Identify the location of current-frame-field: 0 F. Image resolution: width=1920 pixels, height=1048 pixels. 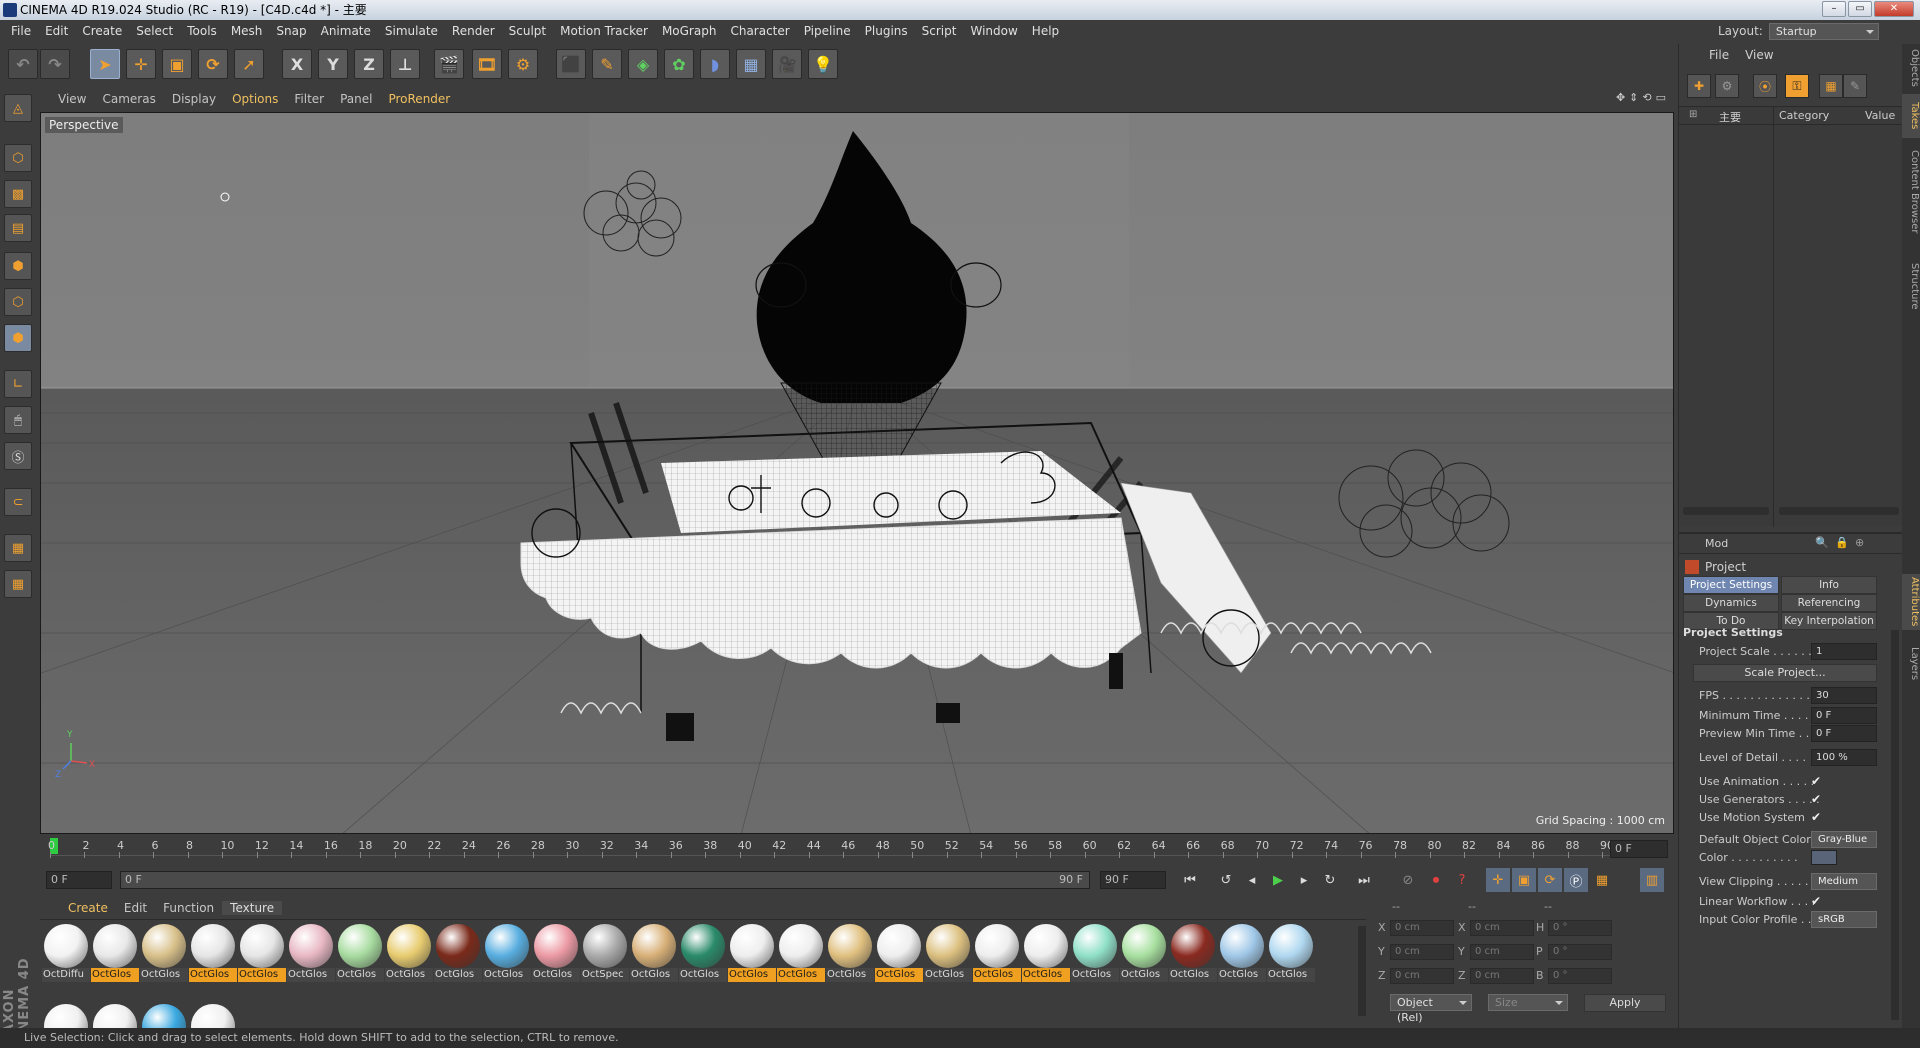
(1639, 849).